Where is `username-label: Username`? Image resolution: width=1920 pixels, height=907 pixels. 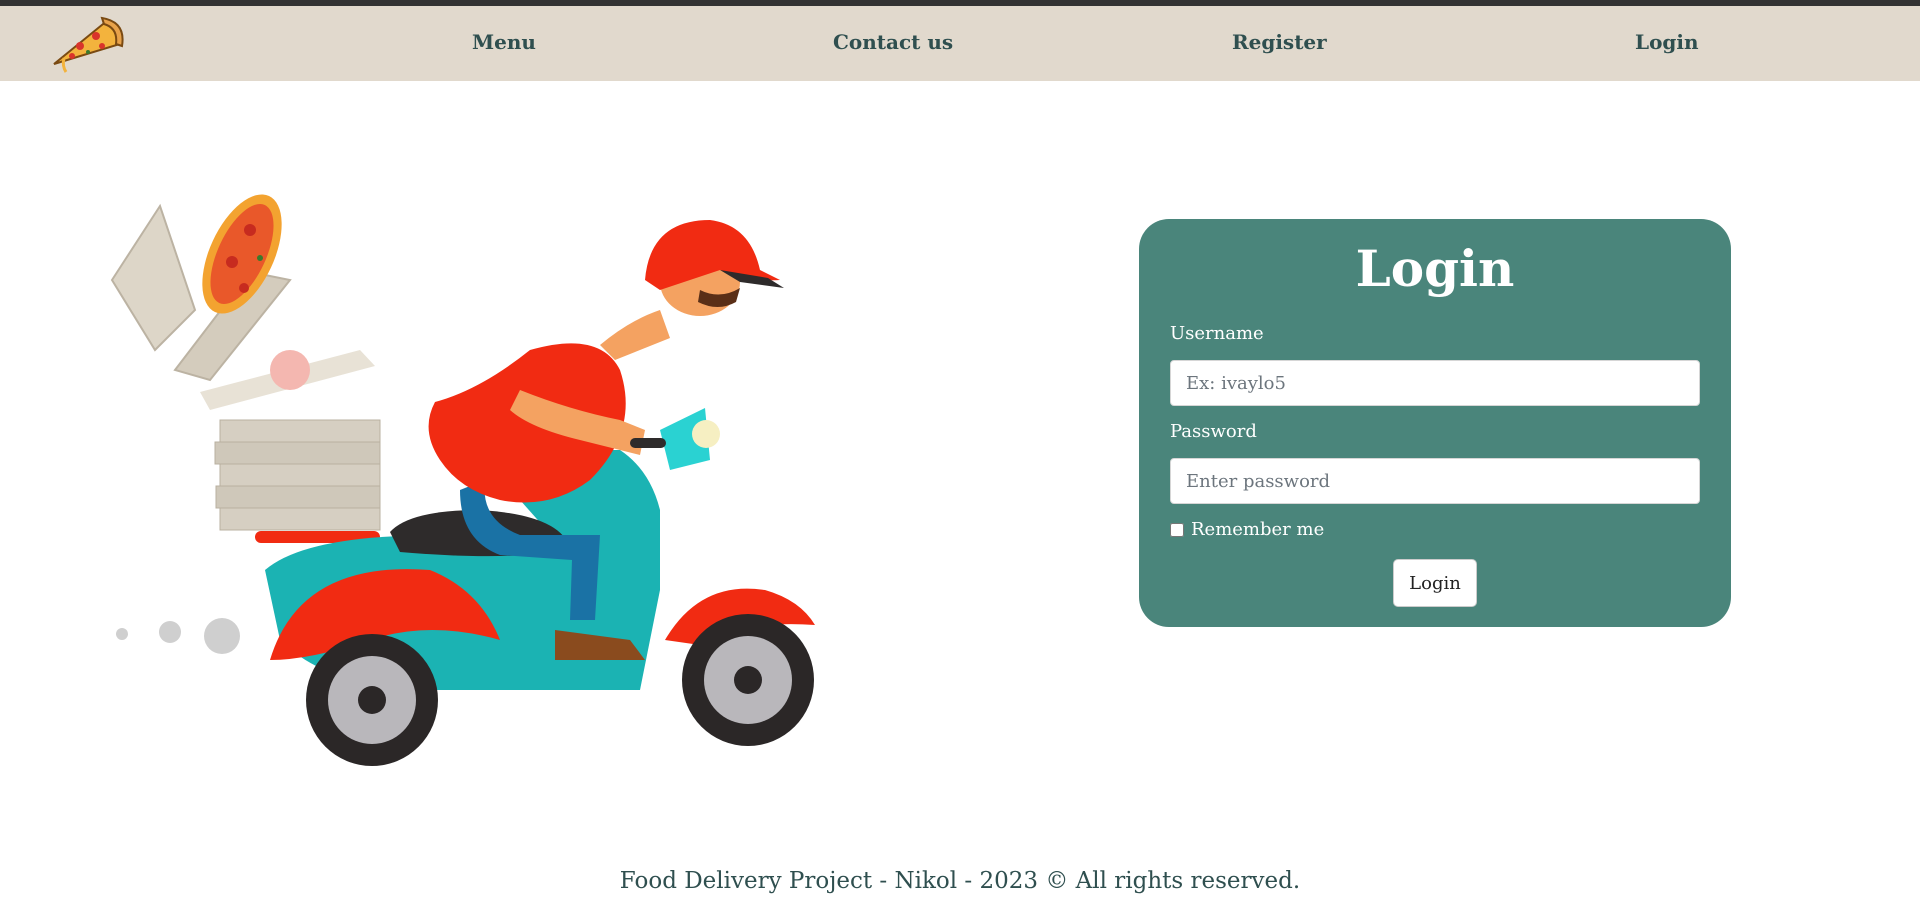 username-label: Username is located at coordinates (1217, 333).